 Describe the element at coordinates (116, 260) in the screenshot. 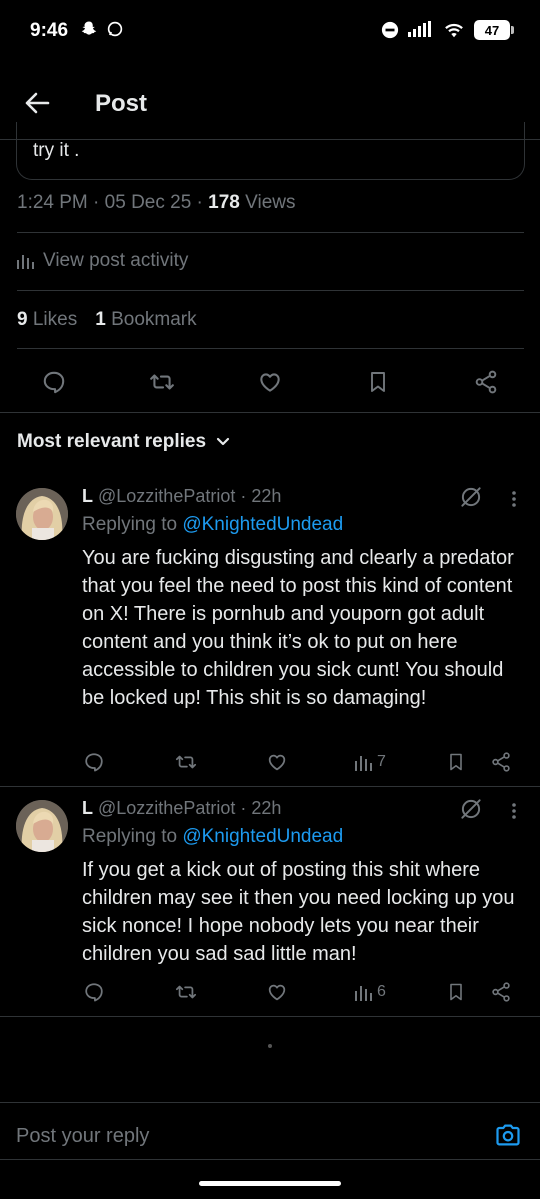

I see `activity-label: View post activity` at that location.